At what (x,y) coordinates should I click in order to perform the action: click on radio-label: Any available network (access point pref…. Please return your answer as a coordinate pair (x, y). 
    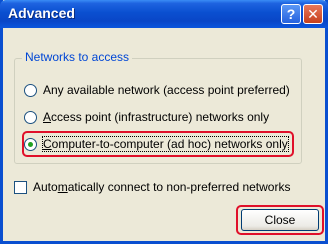
    Looking at the image, I should click on (166, 90).